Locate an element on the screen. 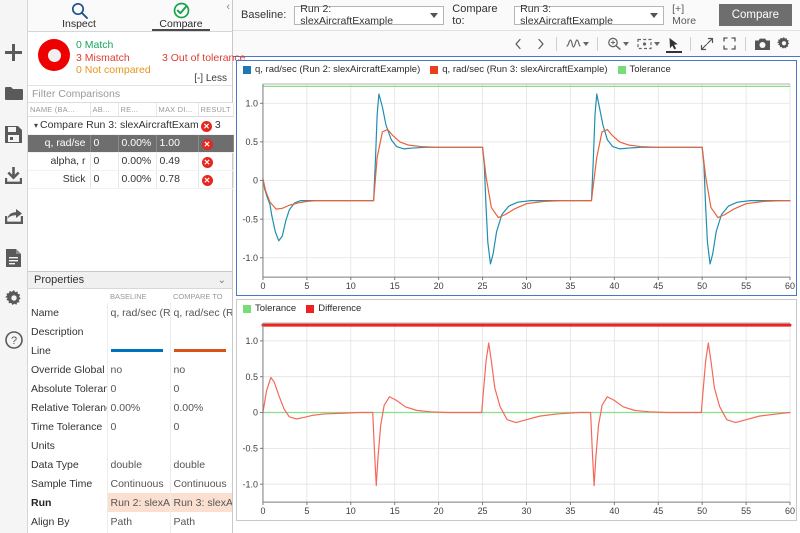  property-row: Time Tolerance 0 0 is located at coordinates (130, 426).